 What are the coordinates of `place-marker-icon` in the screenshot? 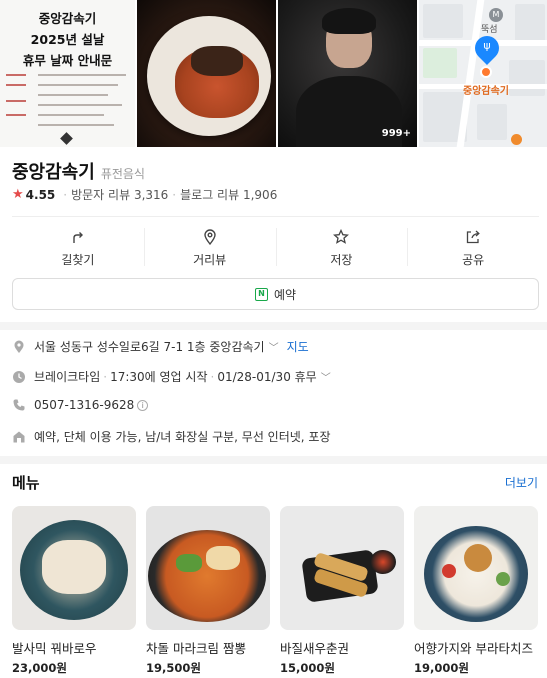 It's located at (486, 72).